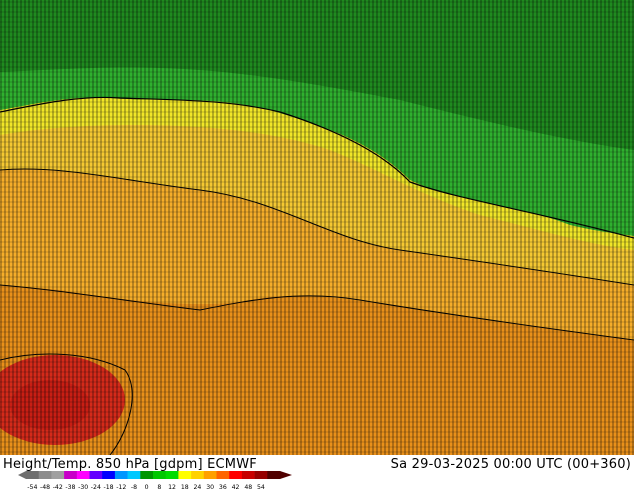 This screenshot has height=490, width=634. I want to click on legend-tick-label: -18, so click(108, 487).